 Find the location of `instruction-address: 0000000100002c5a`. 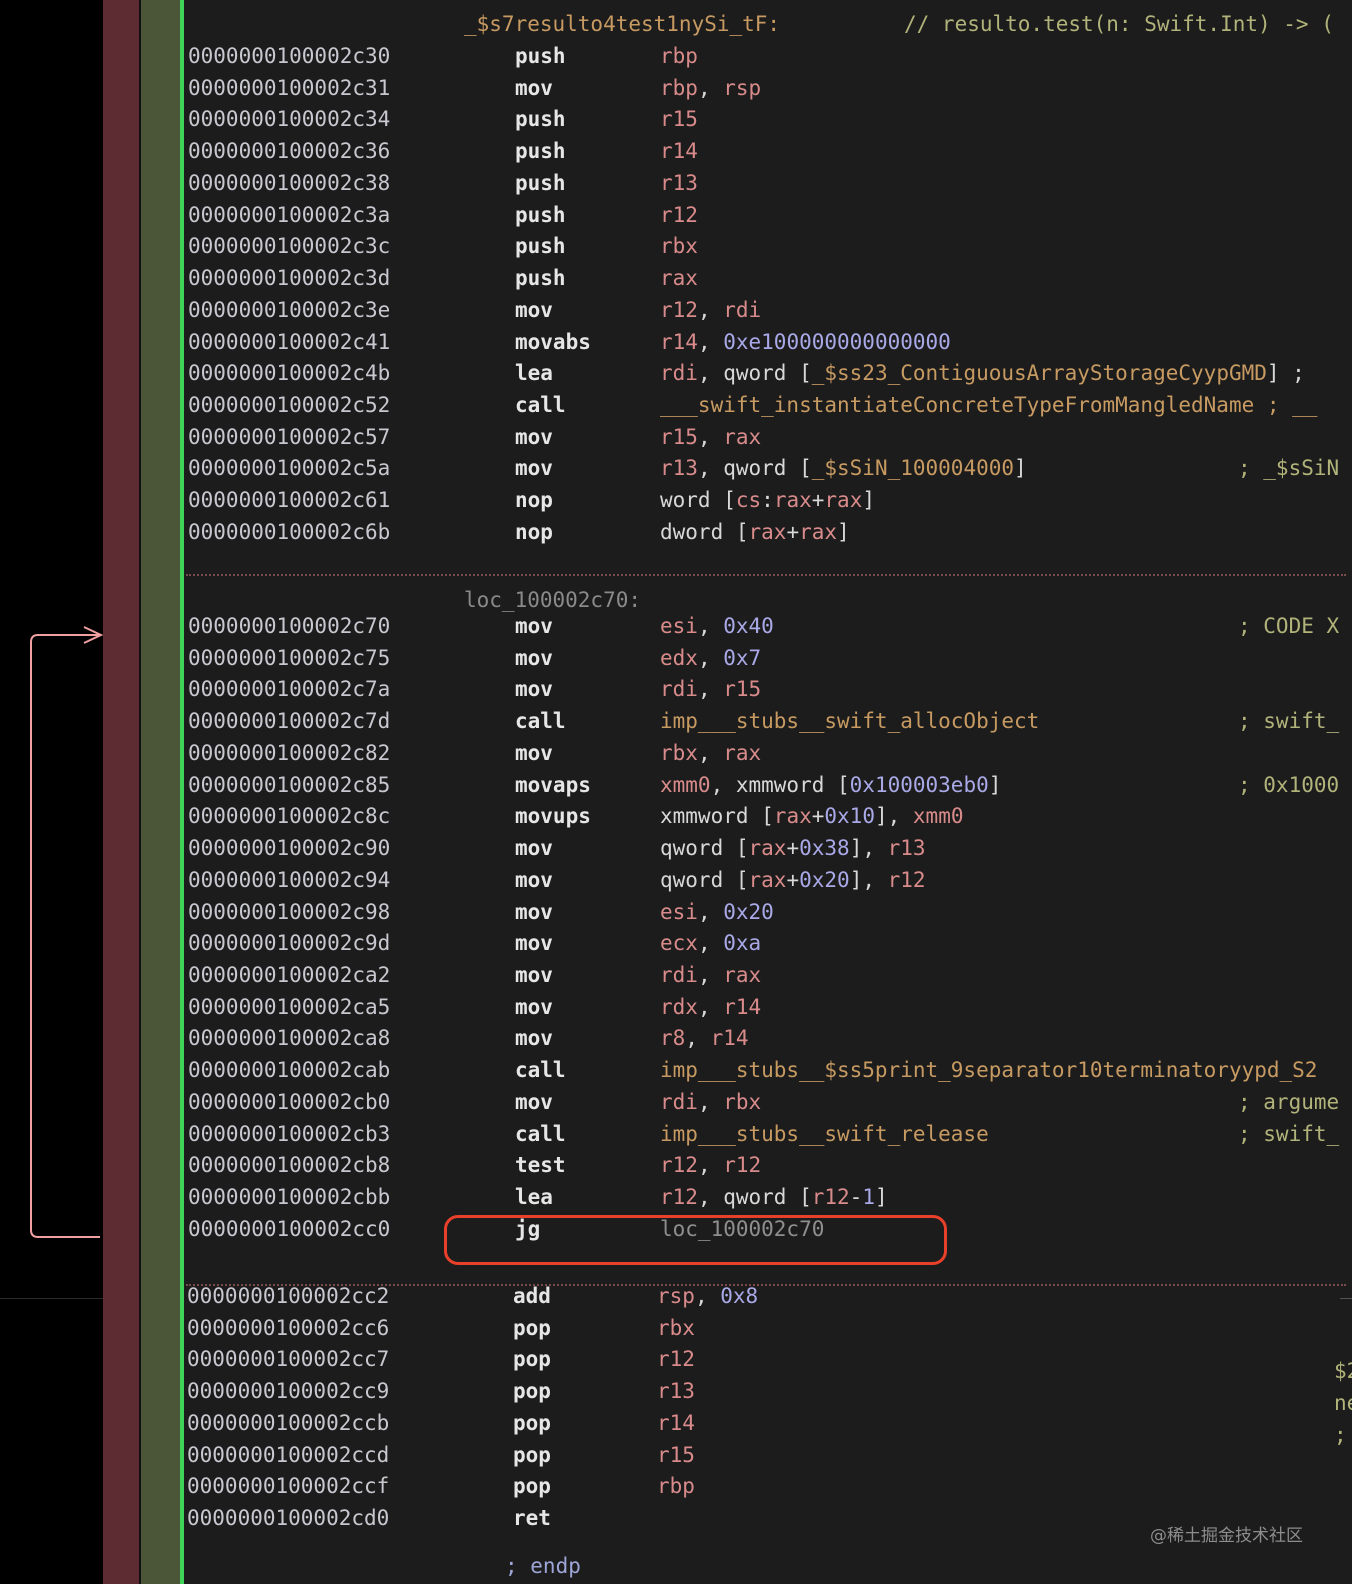

instruction-address: 0000000100002c5a is located at coordinates (289, 468).